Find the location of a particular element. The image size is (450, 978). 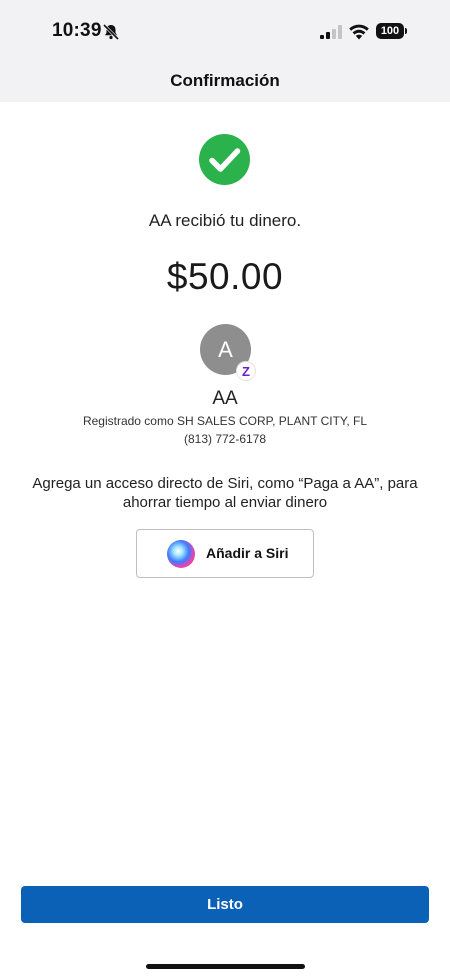

zelle-badge-letter: Z is located at coordinates (246, 371).